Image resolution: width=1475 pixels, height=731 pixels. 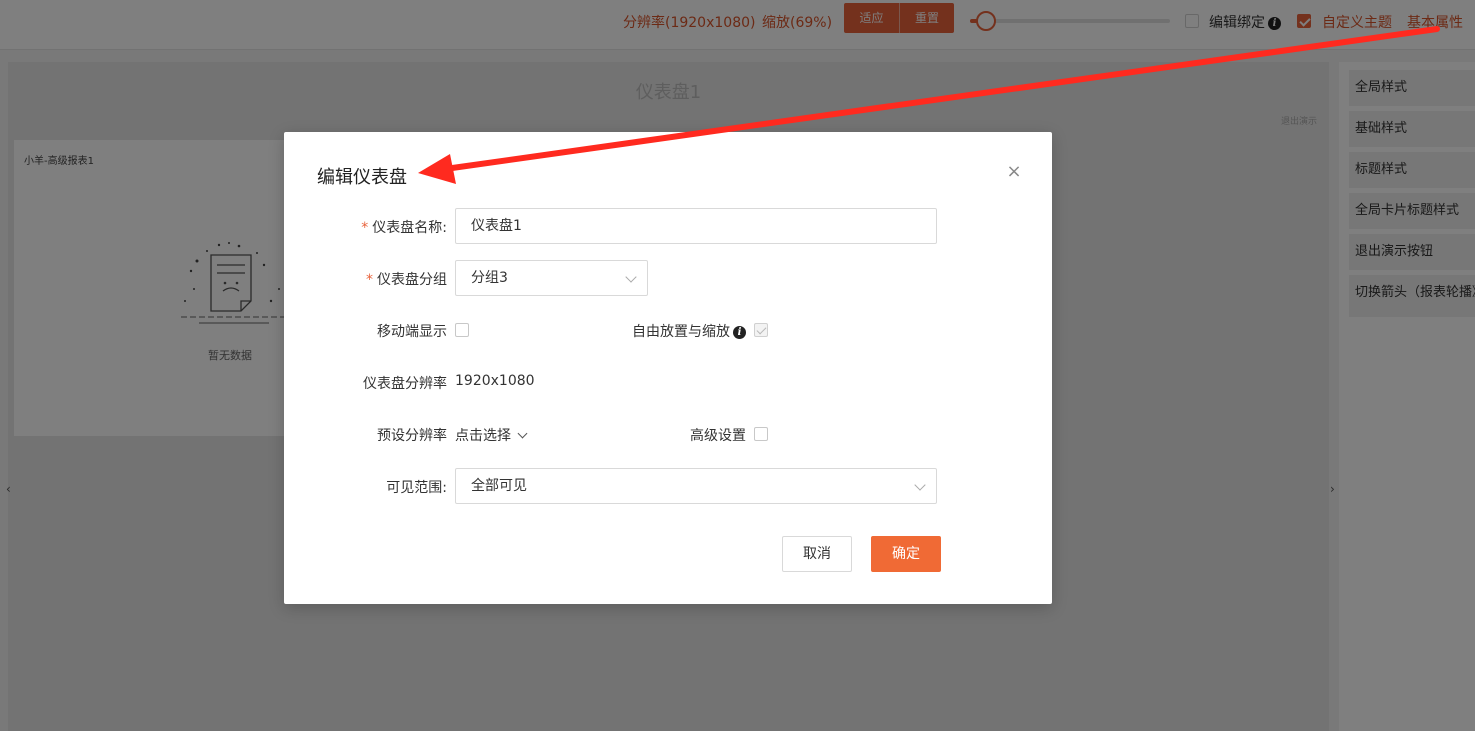 I want to click on free-layout-label: 自由放置与缩放 i, so click(x=689, y=331).